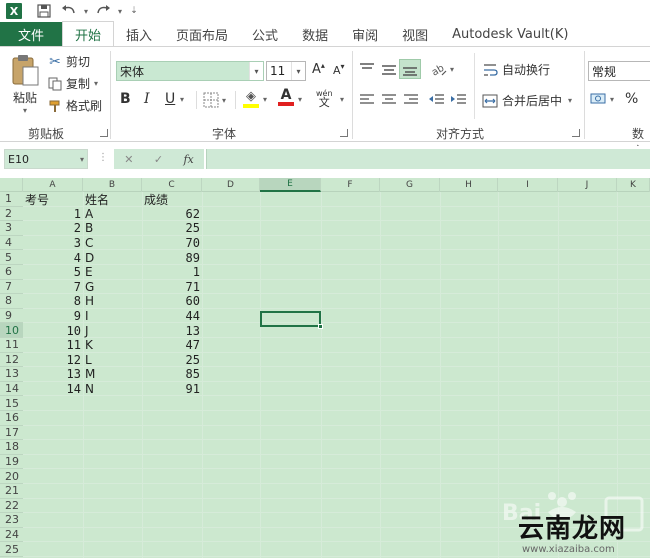 This screenshot has width=650, height=558. What do you see at coordinates (172, 243) in the screenshot?
I see `cell-score: 70` at bounding box center [172, 243].